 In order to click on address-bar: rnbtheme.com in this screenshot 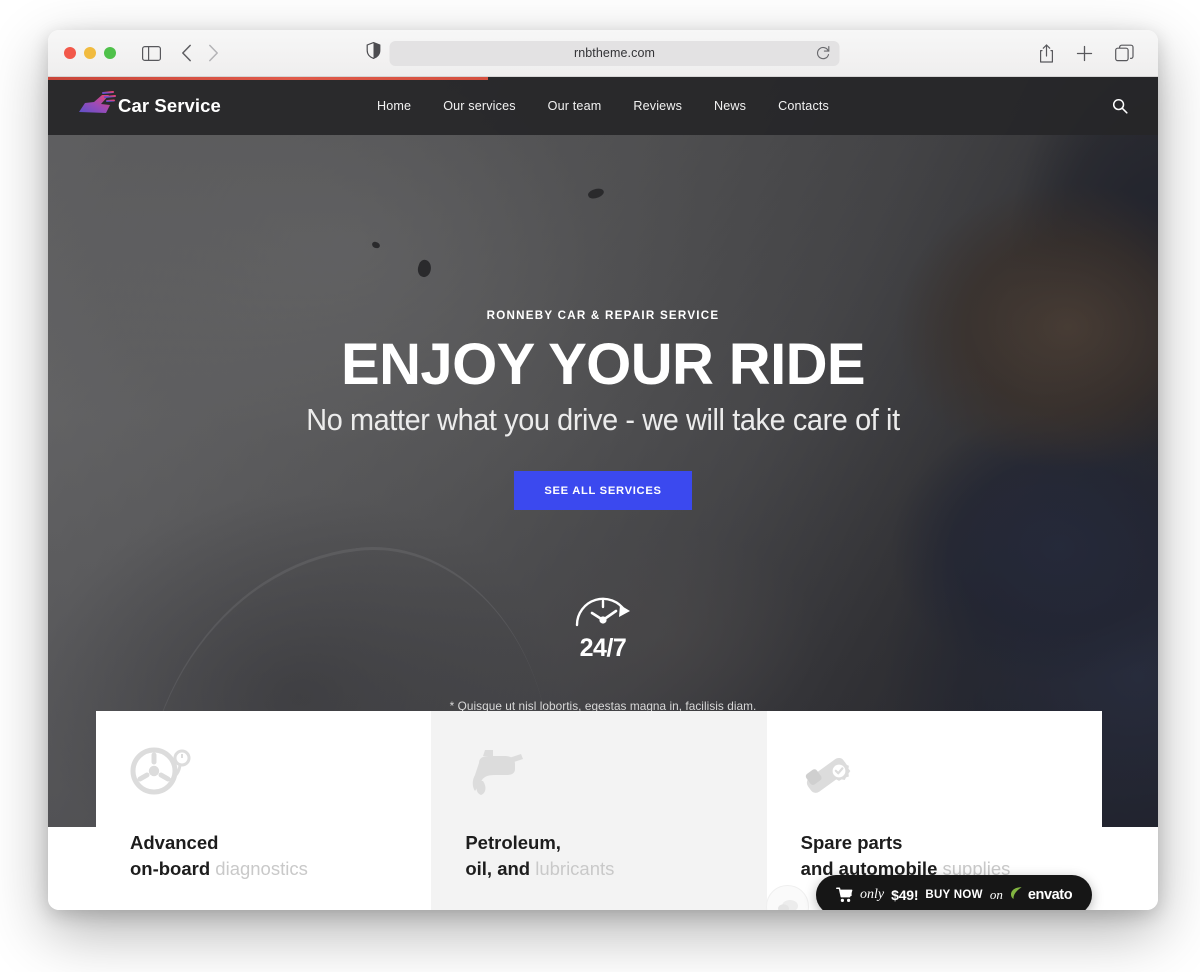, I will do `click(614, 53)`.